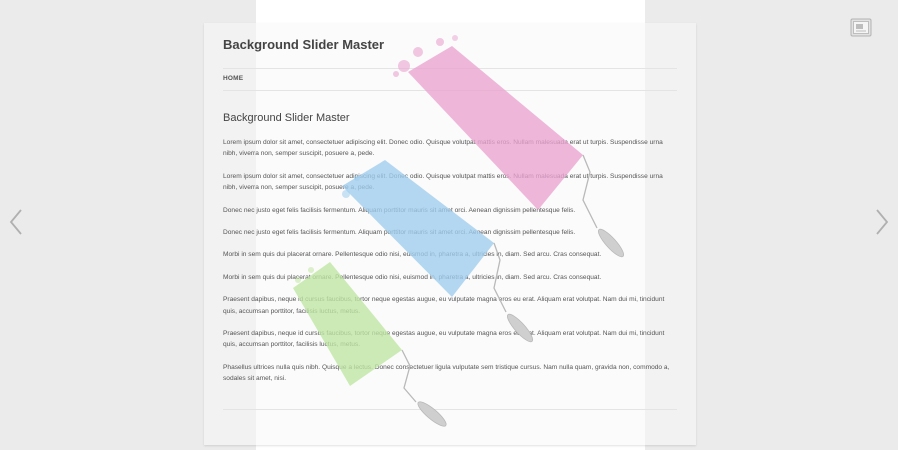 The width and height of the screenshot is (898, 450). I want to click on fullscreen-icon, so click(861, 27).